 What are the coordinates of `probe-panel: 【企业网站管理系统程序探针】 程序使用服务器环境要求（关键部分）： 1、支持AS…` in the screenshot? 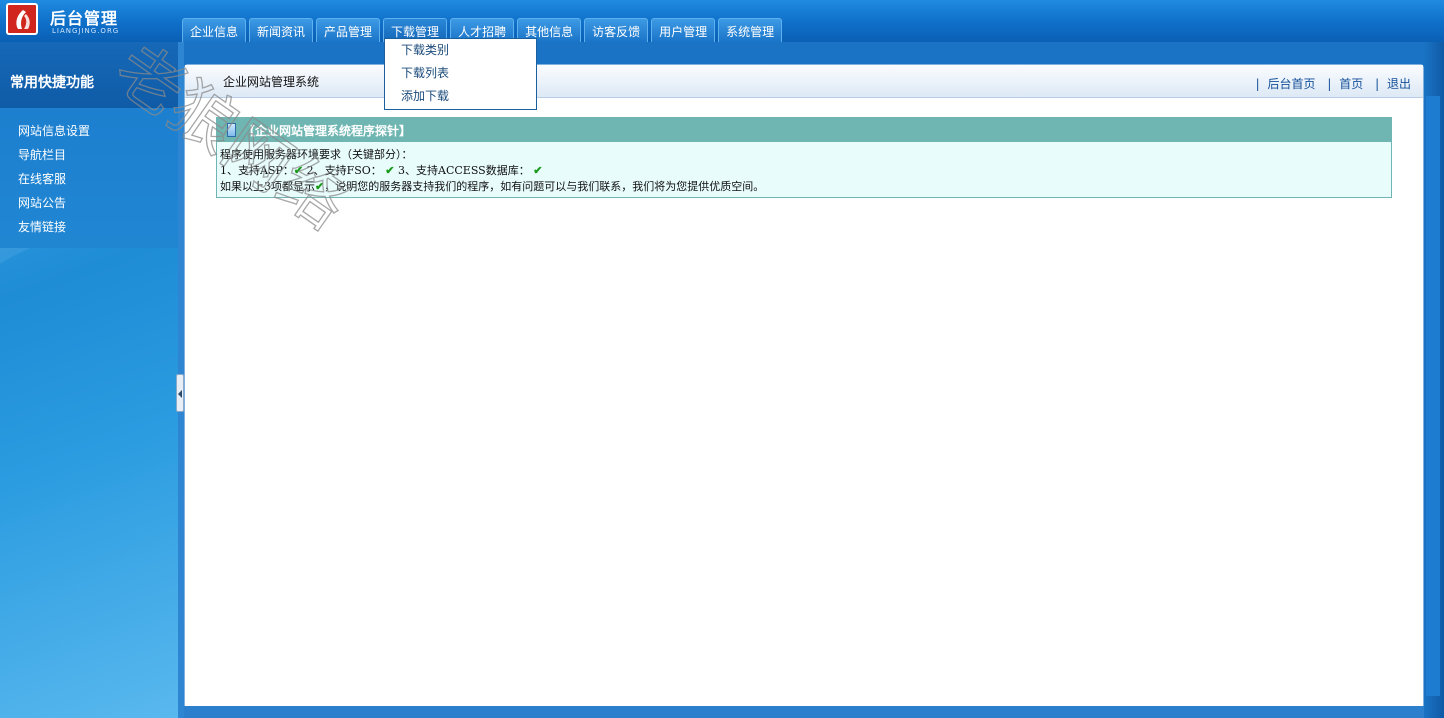 It's located at (804, 157).